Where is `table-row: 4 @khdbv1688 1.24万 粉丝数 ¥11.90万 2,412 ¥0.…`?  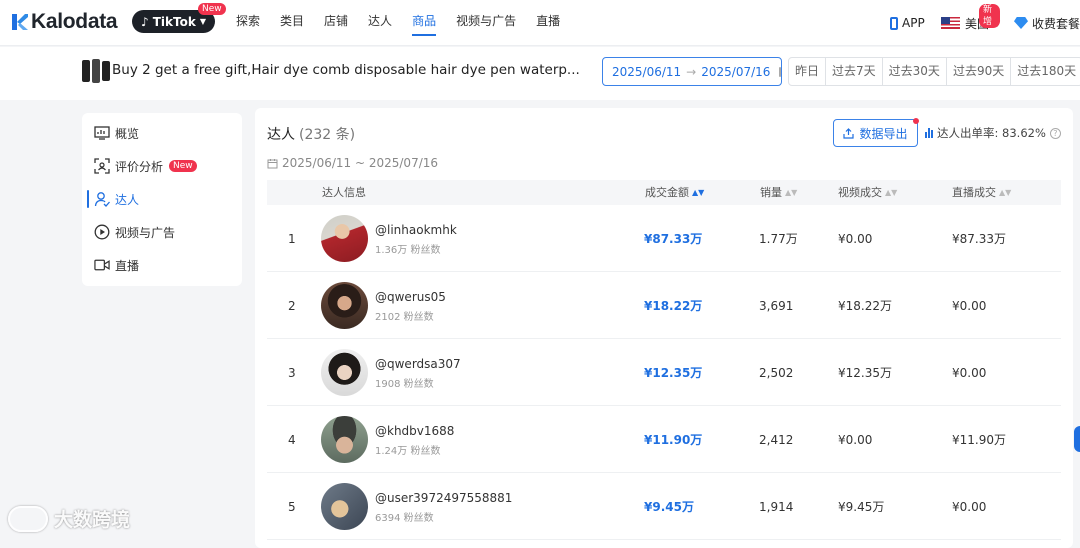 table-row: 4 @khdbv1688 1.24万 粉丝数 ¥11.90万 2,412 ¥0.… is located at coordinates (664, 439).